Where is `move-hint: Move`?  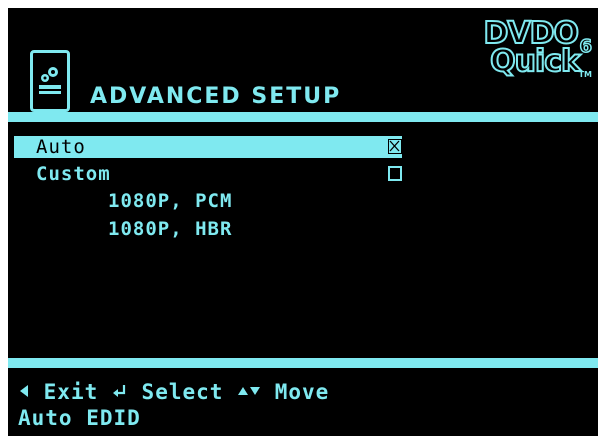
move-hint: Move is located at coordinates (302, 392).